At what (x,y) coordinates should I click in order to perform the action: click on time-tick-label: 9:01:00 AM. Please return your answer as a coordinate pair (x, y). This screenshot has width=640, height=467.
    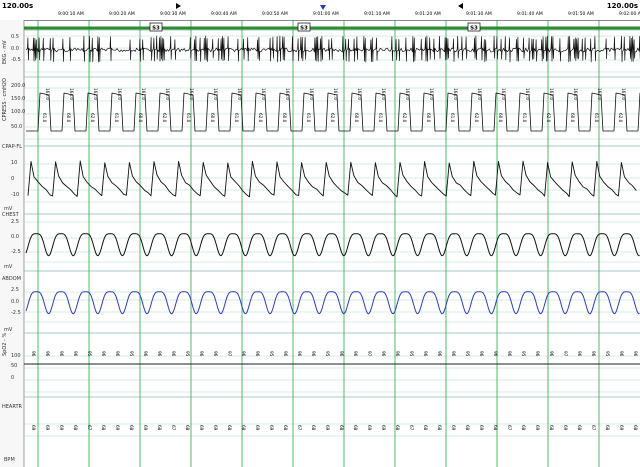
    Looking at the image, I should click on (326, 14).